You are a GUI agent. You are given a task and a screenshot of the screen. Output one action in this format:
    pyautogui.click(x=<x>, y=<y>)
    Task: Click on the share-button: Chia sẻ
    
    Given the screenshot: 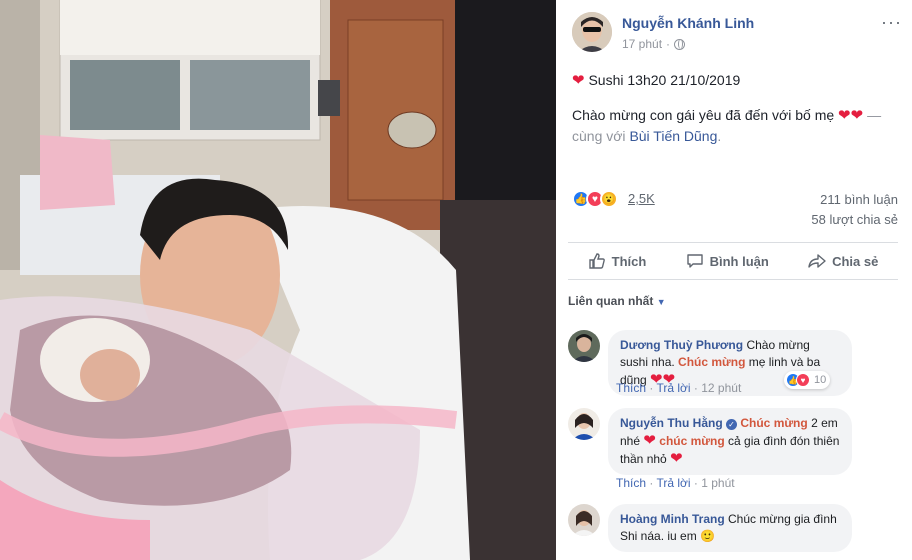 What is the action you would take?
    pyautogui.click(x=843, y=261)
    